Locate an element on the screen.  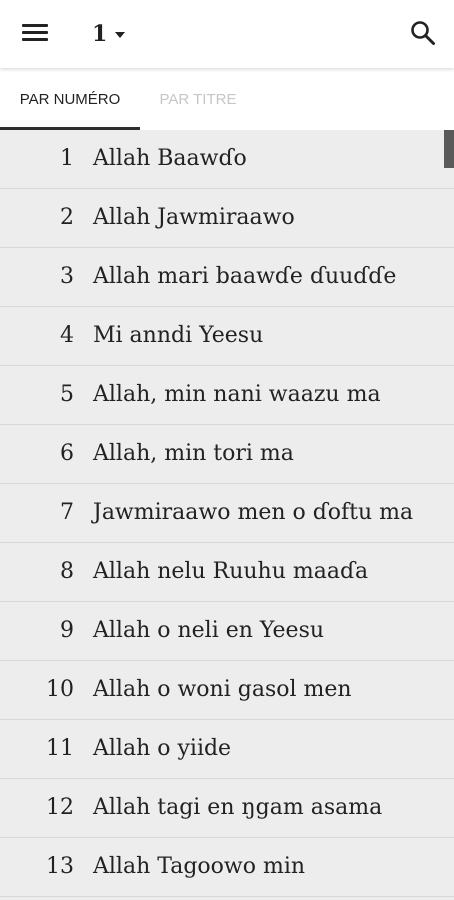
list-item: 6 Allah, min tori ma is located at coordinates (227, 454).